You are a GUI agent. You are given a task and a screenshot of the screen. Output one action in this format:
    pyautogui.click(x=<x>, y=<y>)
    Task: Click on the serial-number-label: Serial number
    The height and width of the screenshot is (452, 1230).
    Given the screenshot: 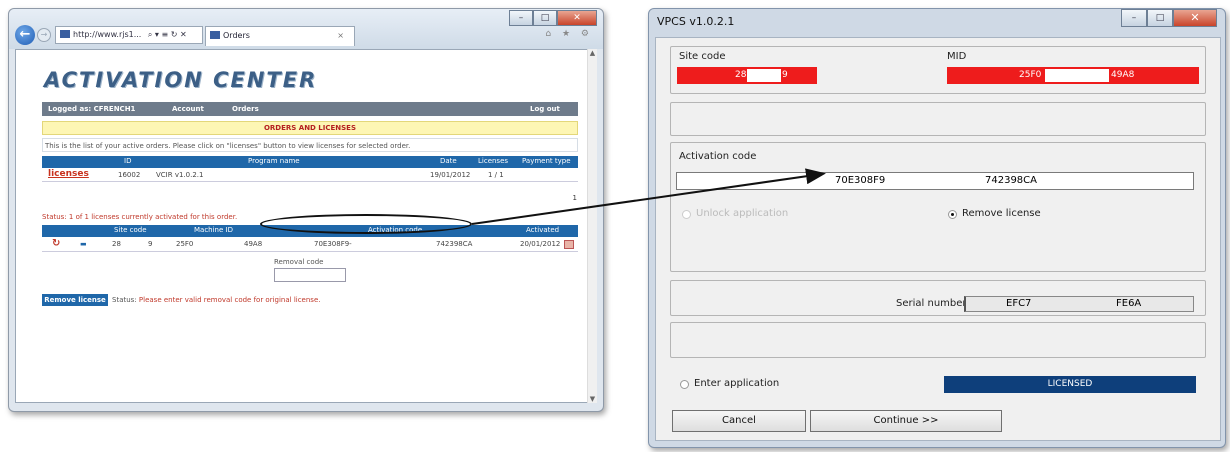 What is the action you would take?
    pyautogui.click(x=931, y=303)
    